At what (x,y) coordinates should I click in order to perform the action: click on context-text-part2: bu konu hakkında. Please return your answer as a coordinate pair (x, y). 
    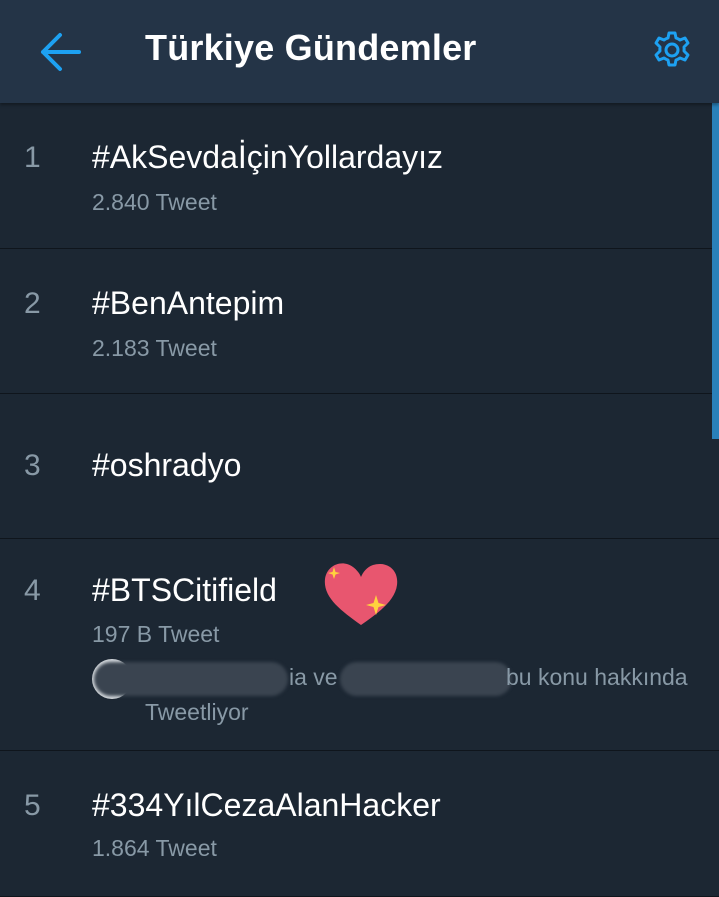
    Looking at the image, I should click on (597, 677).